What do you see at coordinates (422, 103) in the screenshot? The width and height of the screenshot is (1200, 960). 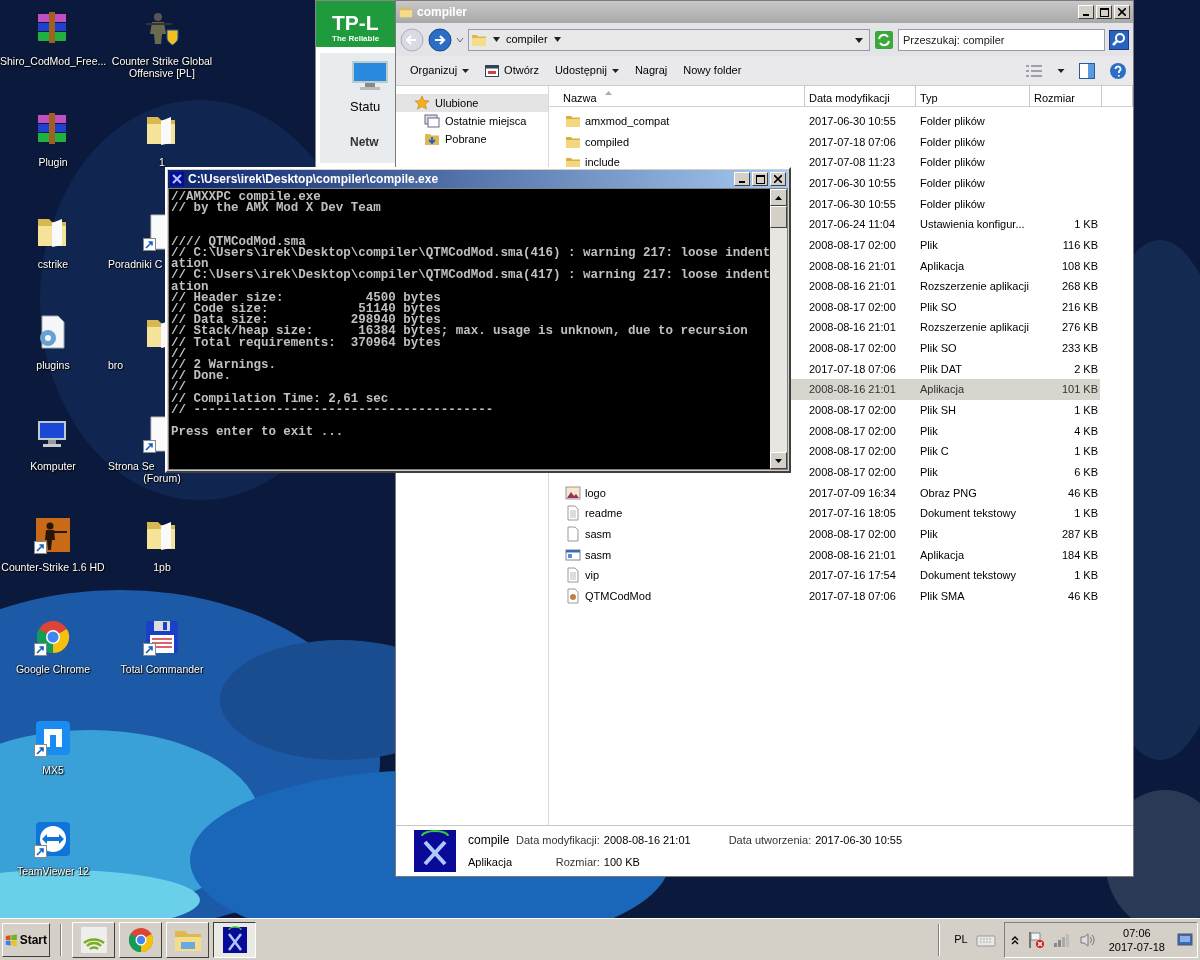 I see `star-icon` at bounding box center [422, 103].